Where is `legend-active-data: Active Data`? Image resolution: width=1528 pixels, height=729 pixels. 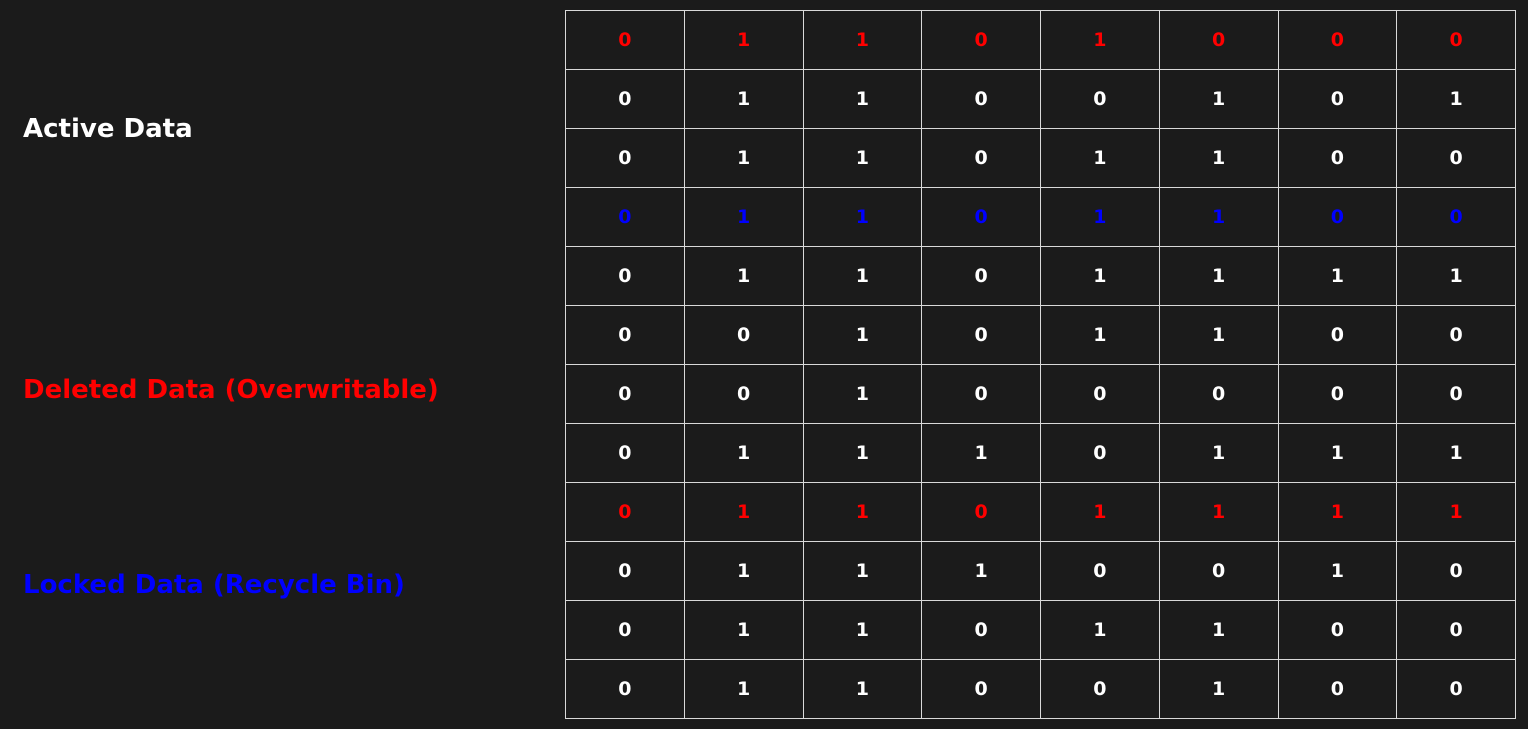 legend-active-data: Active Data is located at coordinates (108, 129).